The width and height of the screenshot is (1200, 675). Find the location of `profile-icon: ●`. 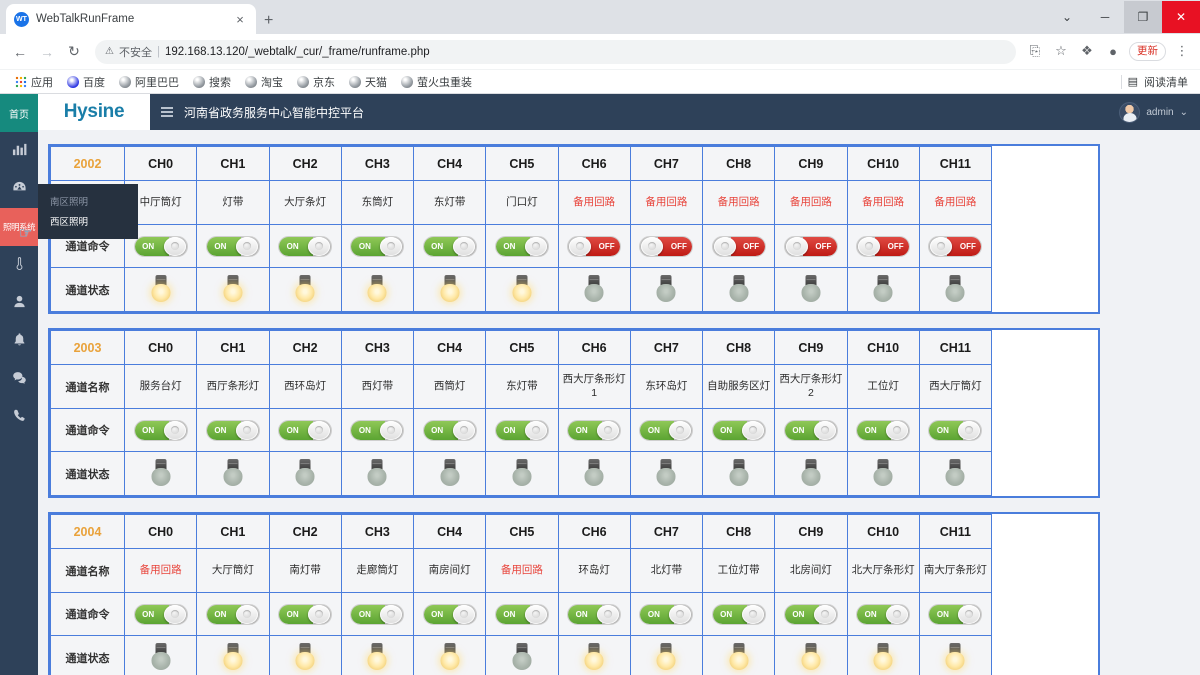

profile-icon: ● is located at coordinates (1113, 51).